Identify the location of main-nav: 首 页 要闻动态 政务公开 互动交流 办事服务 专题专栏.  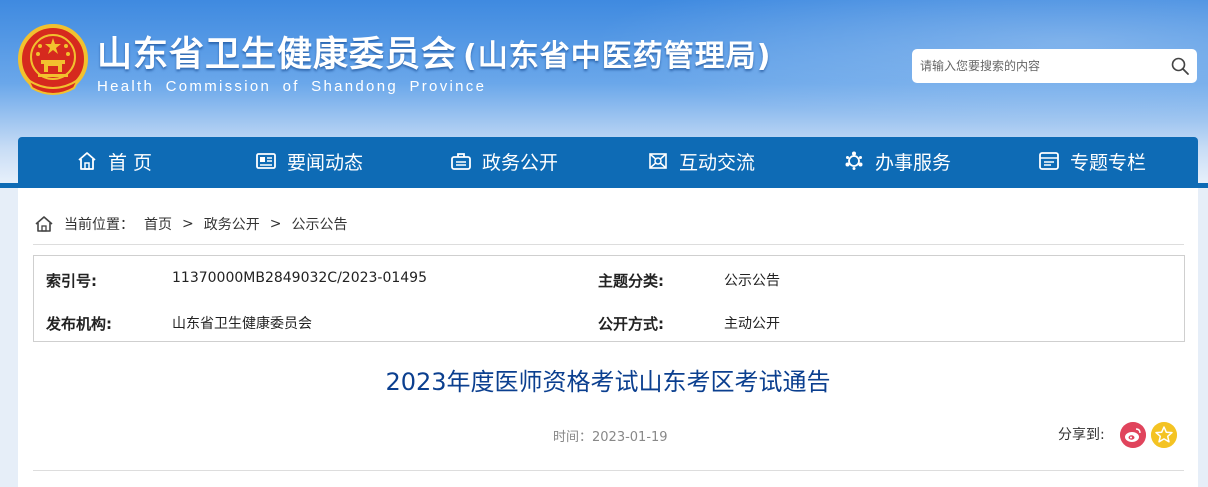
(608, 161).